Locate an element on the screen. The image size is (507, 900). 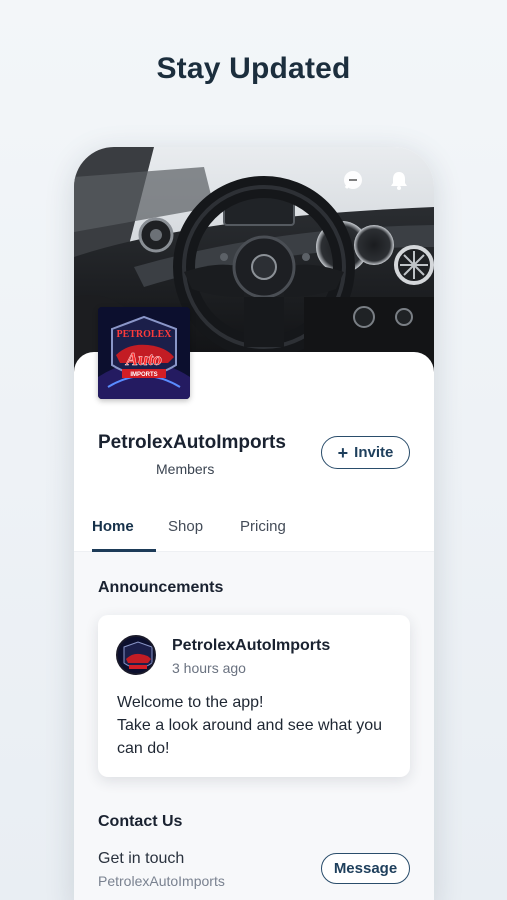
message-button: Message is located at coordinates (365, 868).